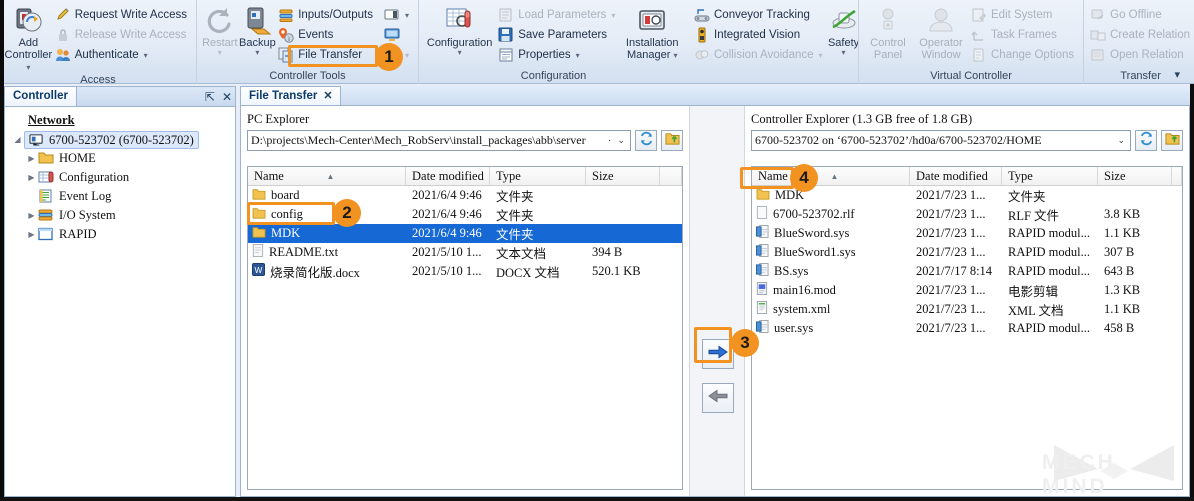  Describe the element at coordinates (760, 35) in the screenshot. I see `integrated-vision-button: Integrated Vision` at that location.